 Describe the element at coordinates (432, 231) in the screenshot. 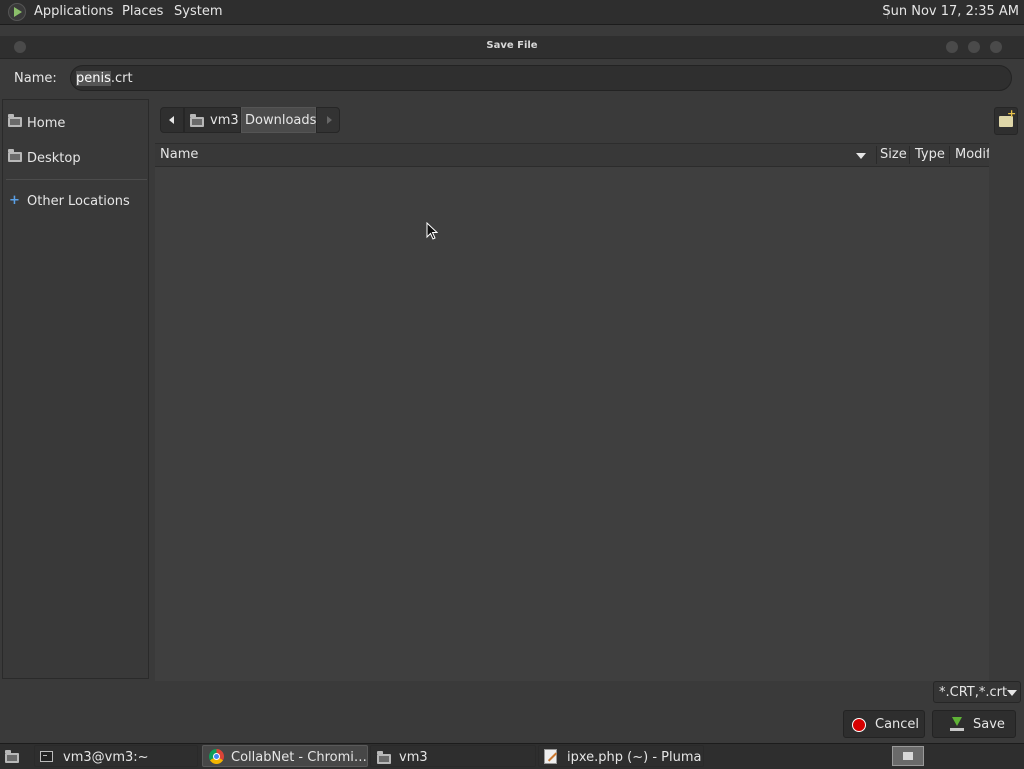

I see `mouse-pointer-icon` at that location.